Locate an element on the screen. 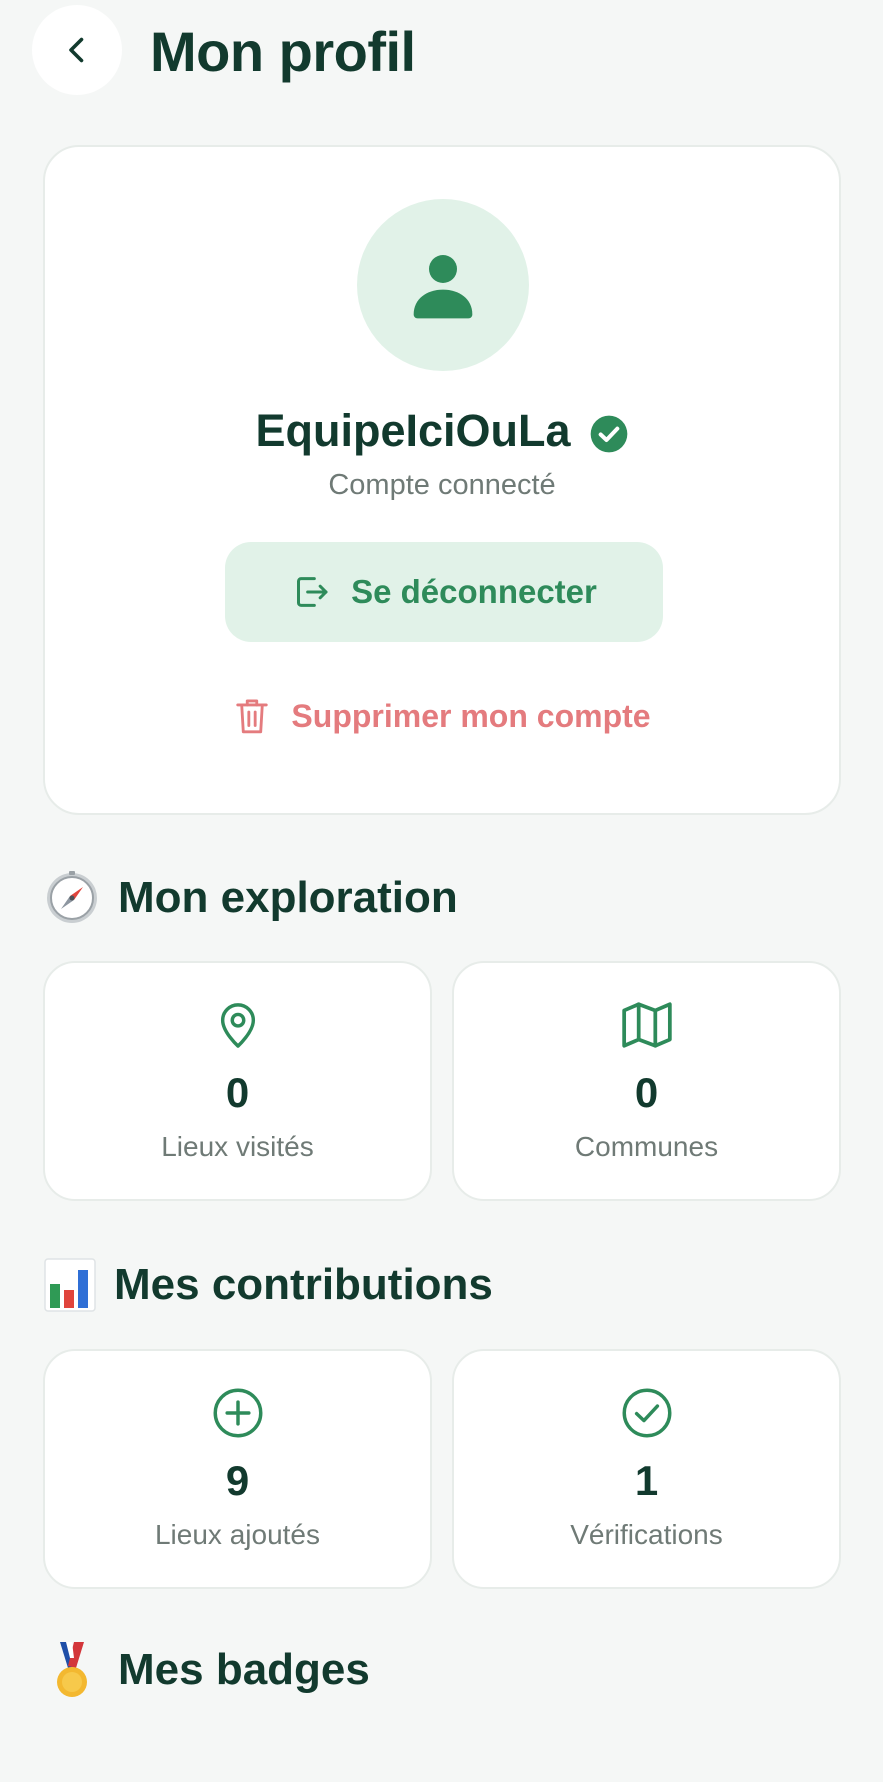 This screenshot has height=1782, width=883. chevron-left-icon is located at coordinates (76, 50).